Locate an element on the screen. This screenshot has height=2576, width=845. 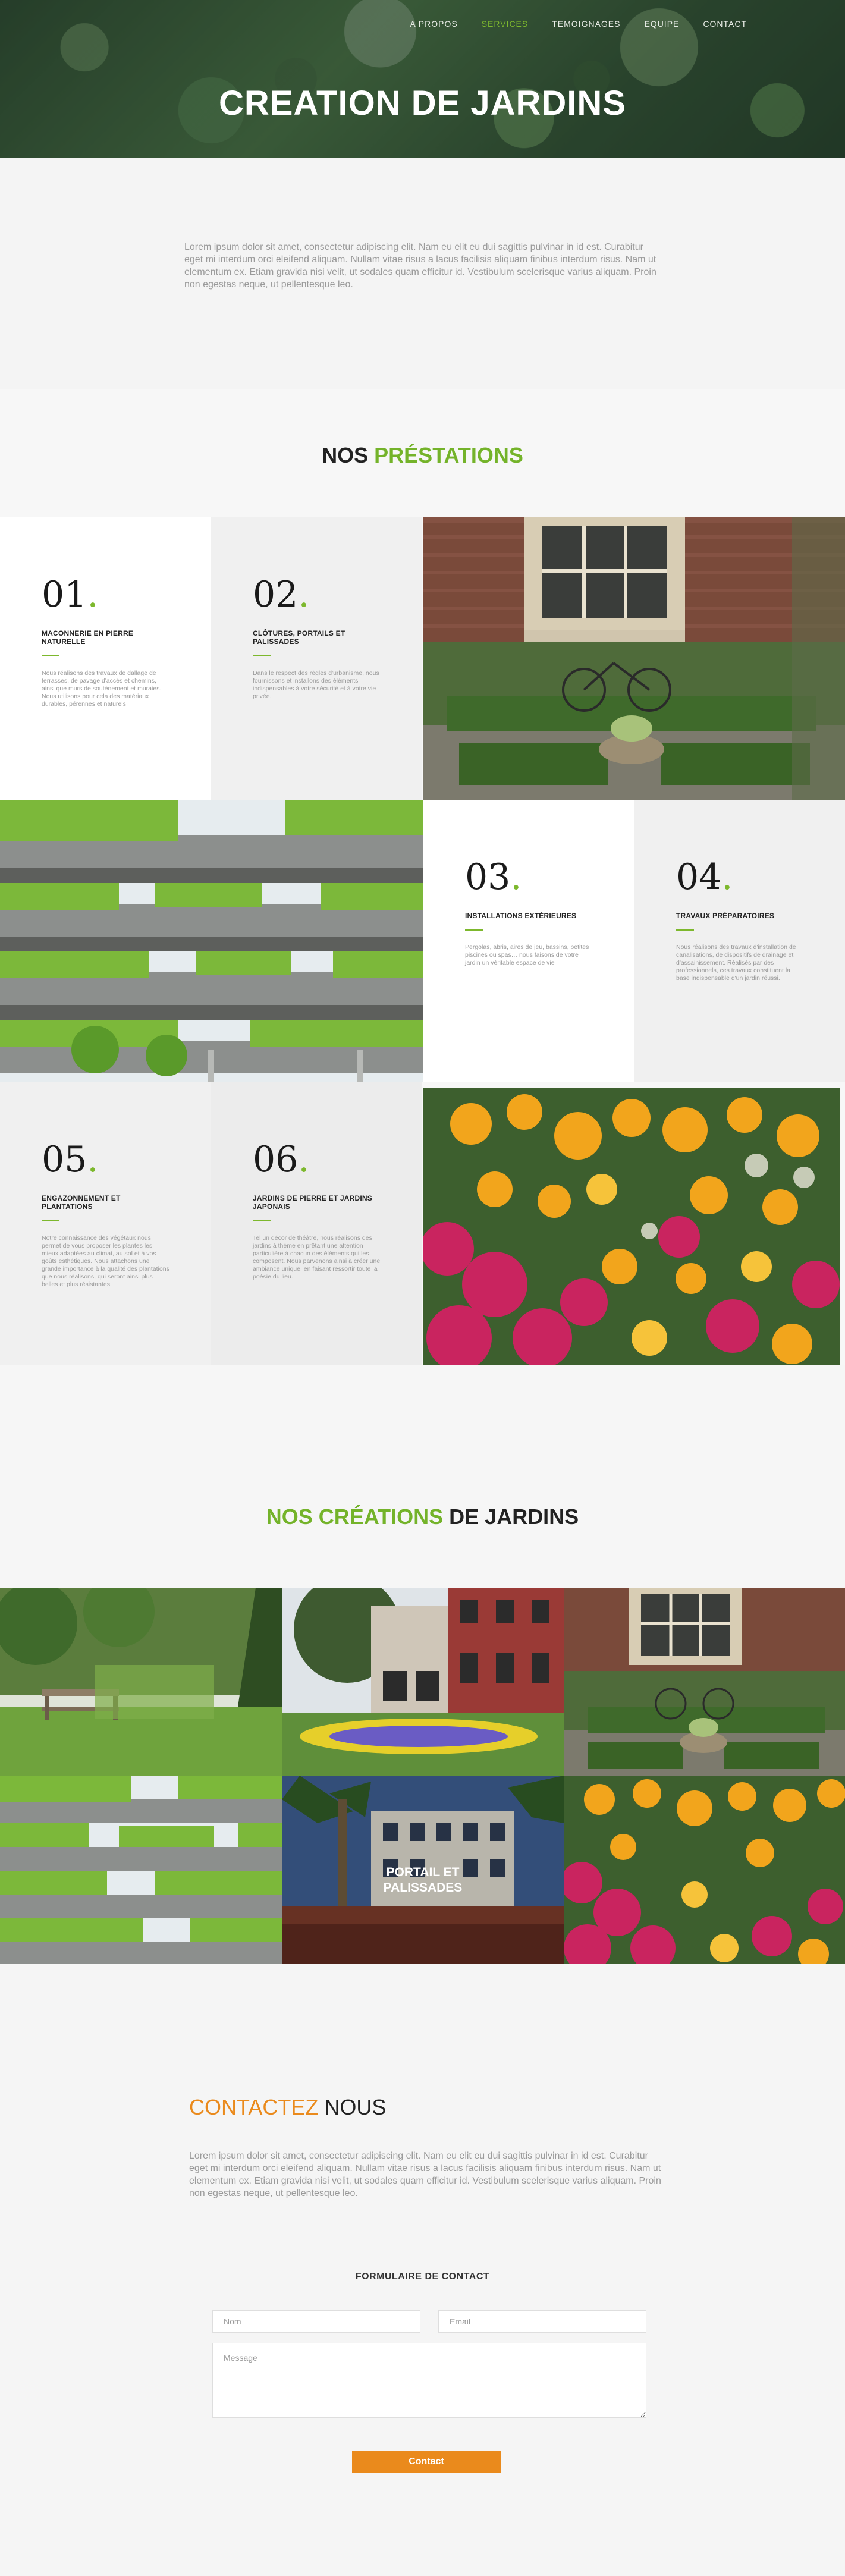
photo-flowers is located at coordinates (631, 1226).